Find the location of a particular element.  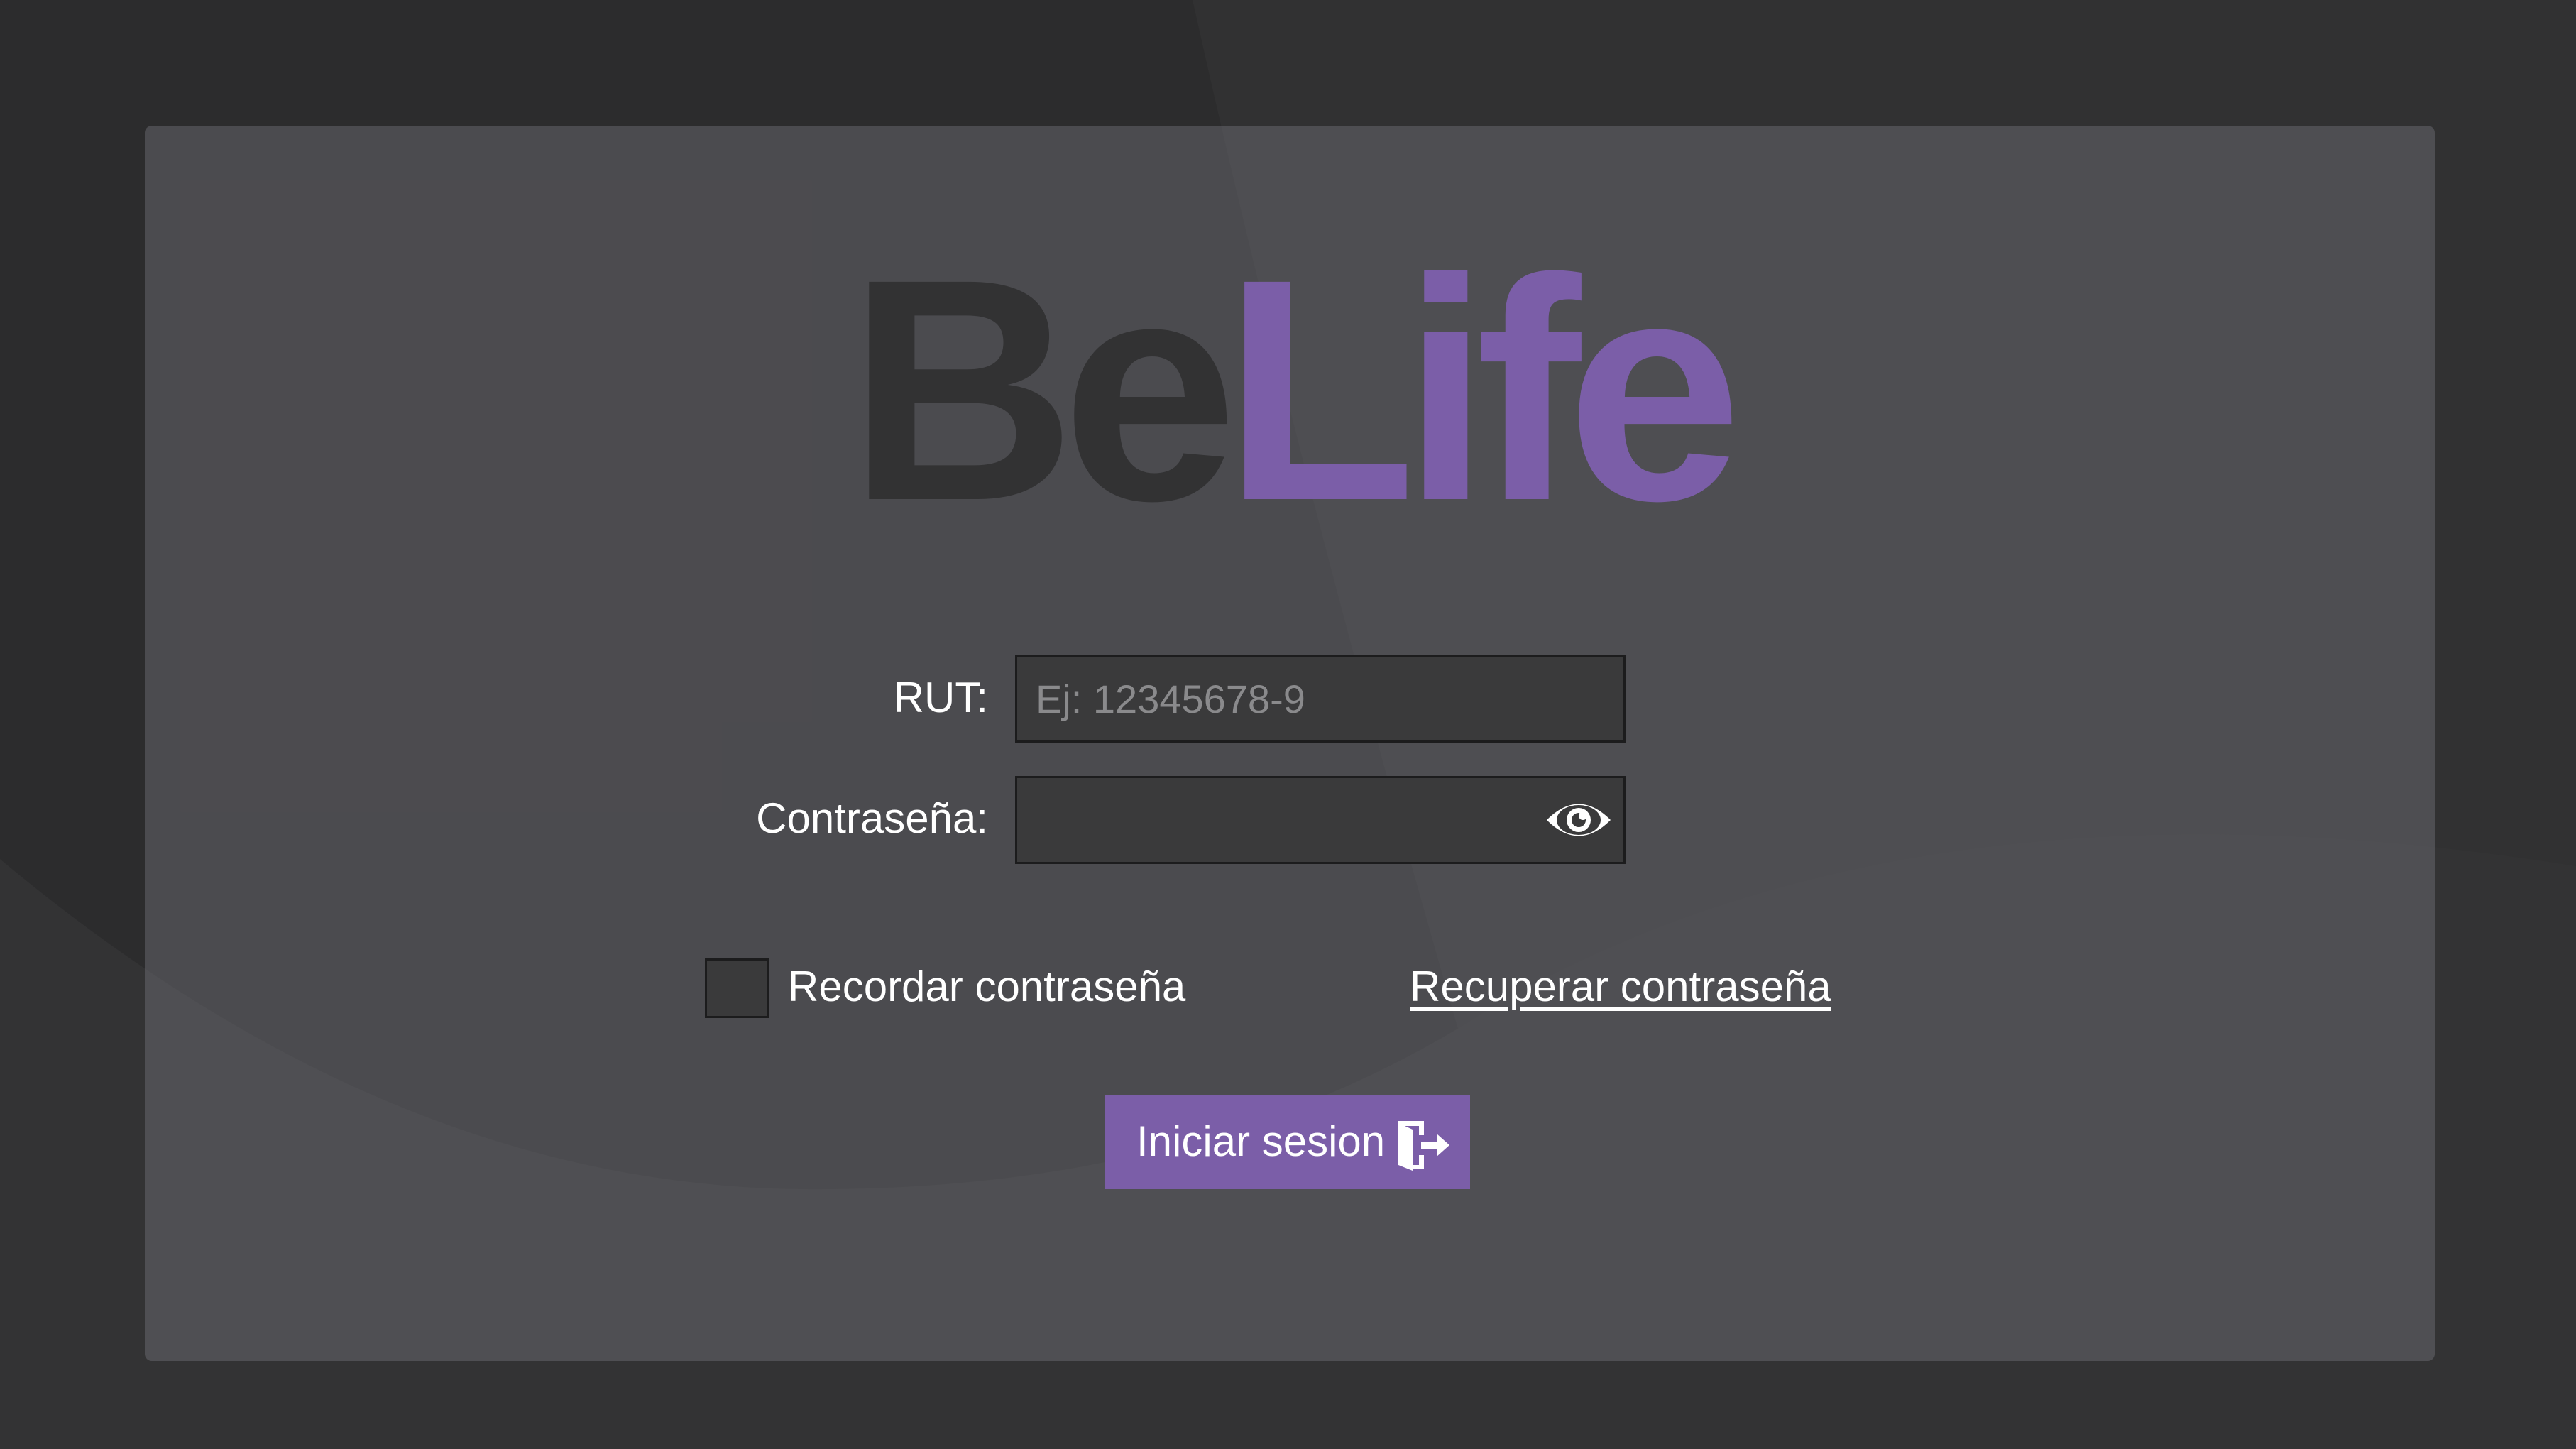

recover-password-link: Recuperar contraseña is located at coordinates (1620, 986).